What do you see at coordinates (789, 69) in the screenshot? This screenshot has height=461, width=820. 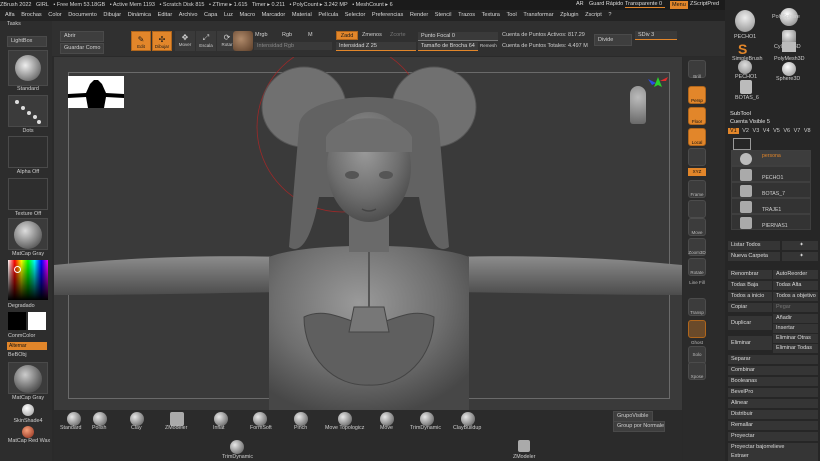 I see `sphere3d-icon` at bounding box center [789, 69].